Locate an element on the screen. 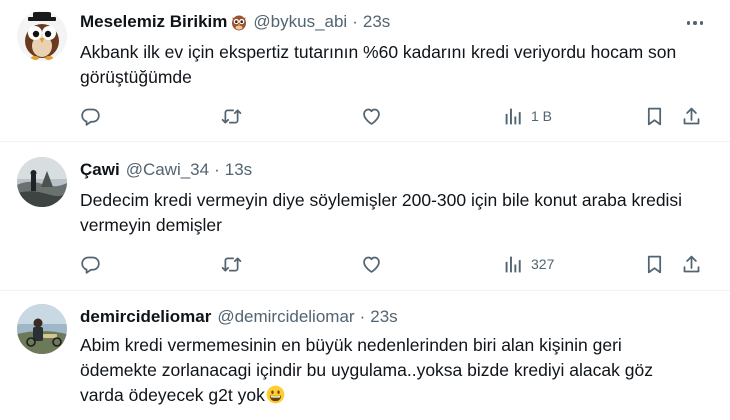  display-name: Meselemiz Birikim is located at coordinates (153, 22).